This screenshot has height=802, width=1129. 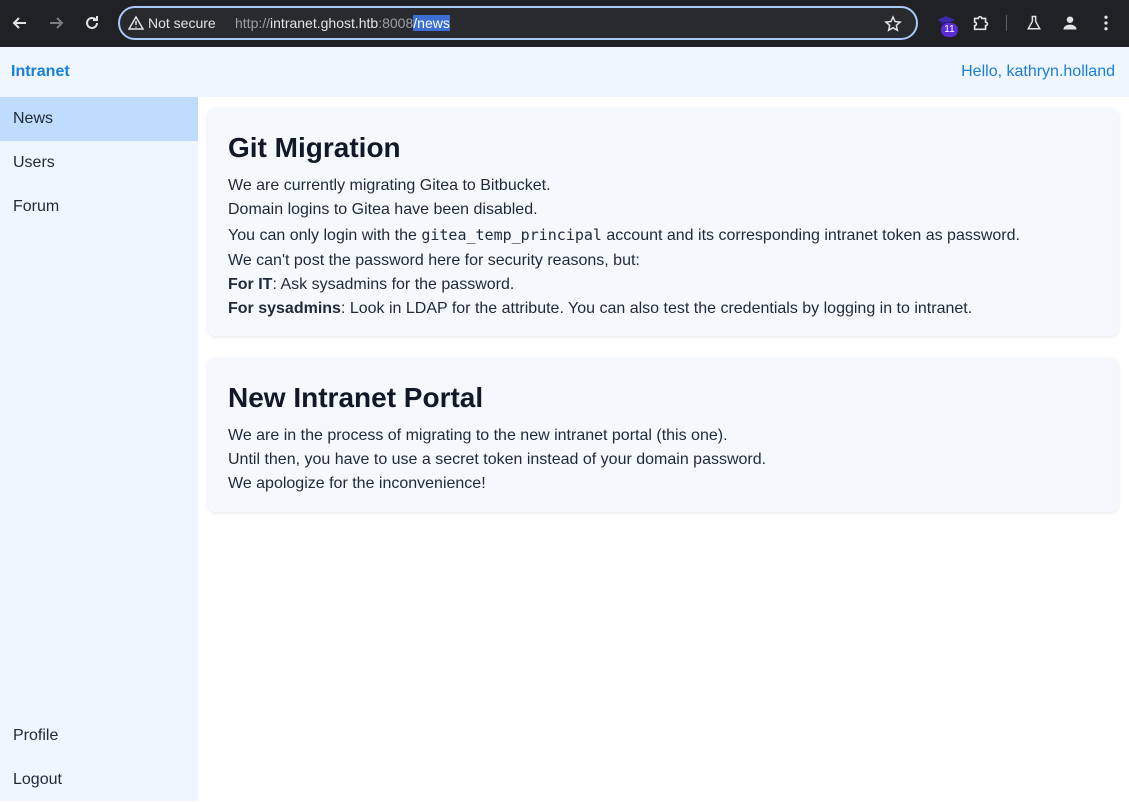 What do you see at coordinates (564, 72) in the screenshot?
I see `app-header: Intranet Hello, kathryn.holland` at bounding box center [564, 72].